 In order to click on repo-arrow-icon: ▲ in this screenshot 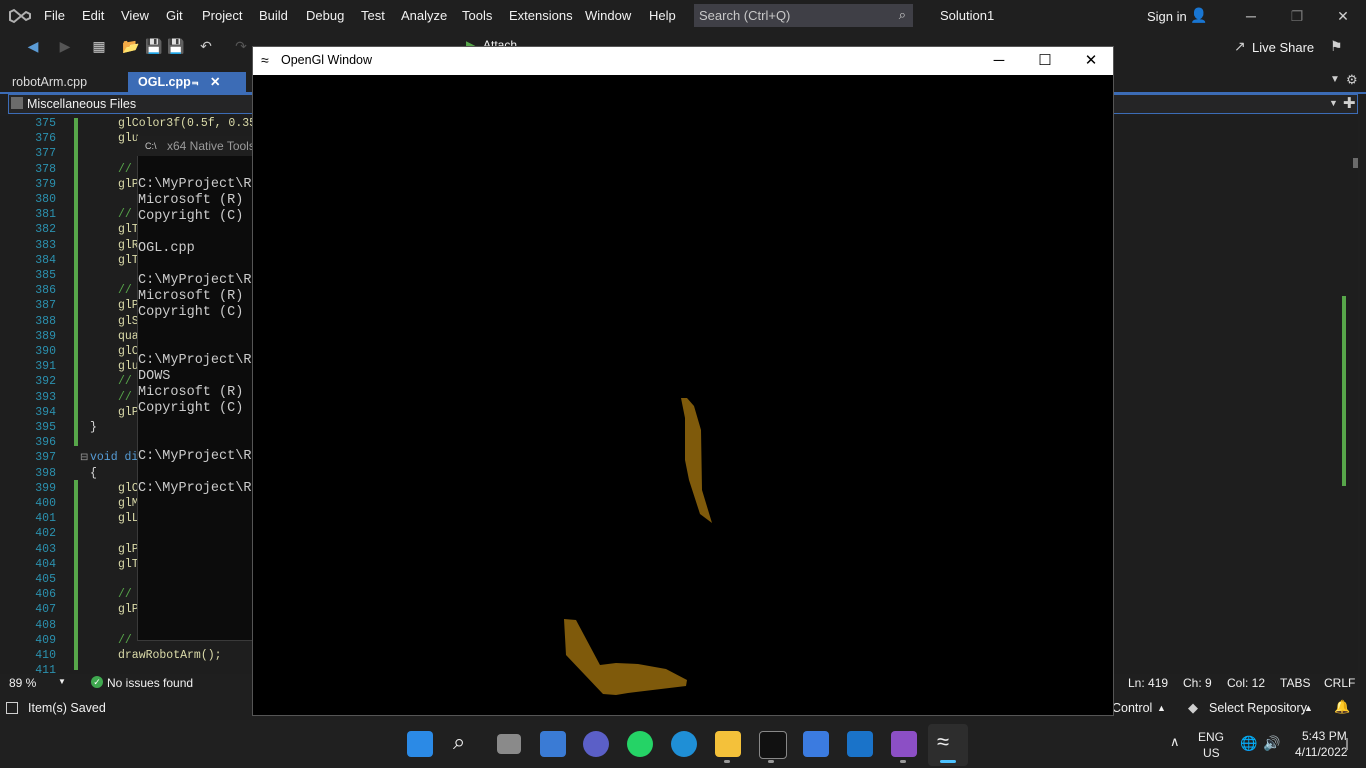, I will do `click(1308, 708)`.